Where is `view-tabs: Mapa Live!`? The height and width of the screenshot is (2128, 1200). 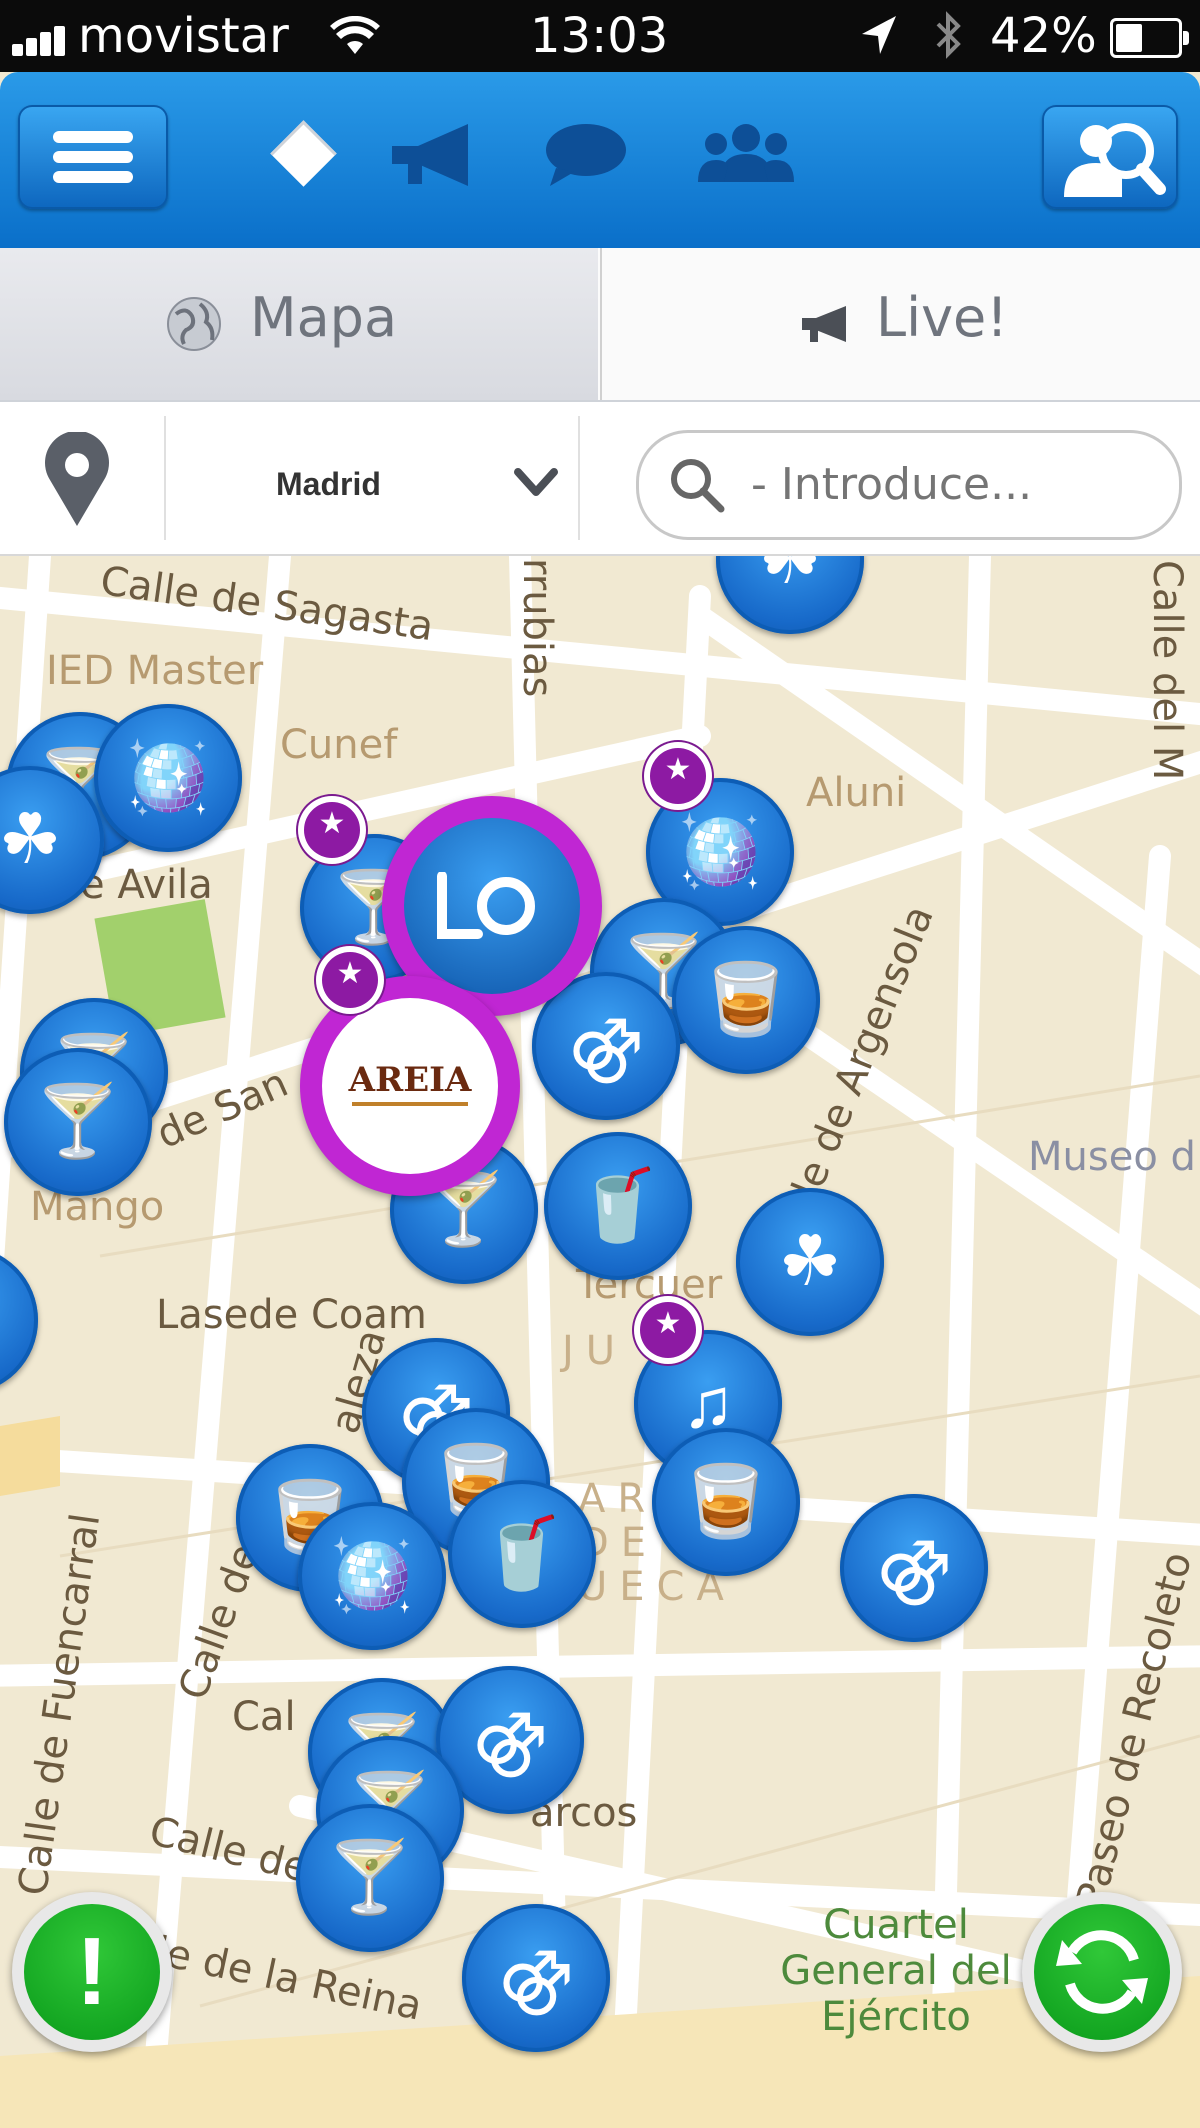
view-tabs: Mapa Live! is located at coordinates (600, 325).